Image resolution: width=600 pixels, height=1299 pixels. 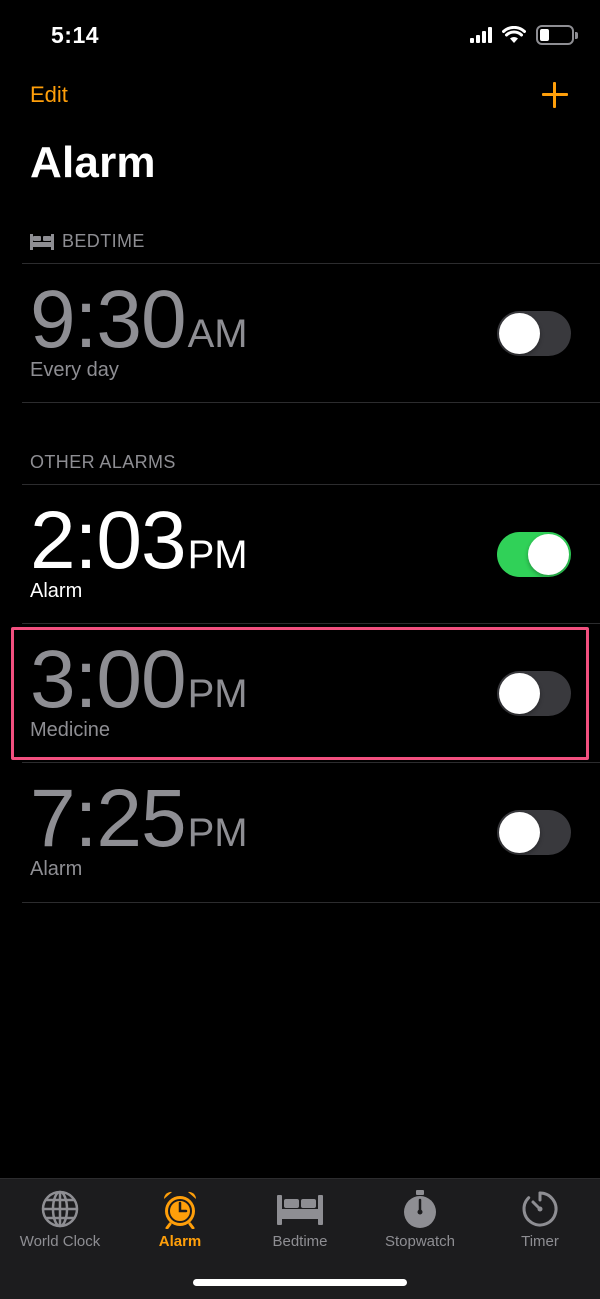 I want to click on tab-label: Timer, so click(x=540, y=1241).